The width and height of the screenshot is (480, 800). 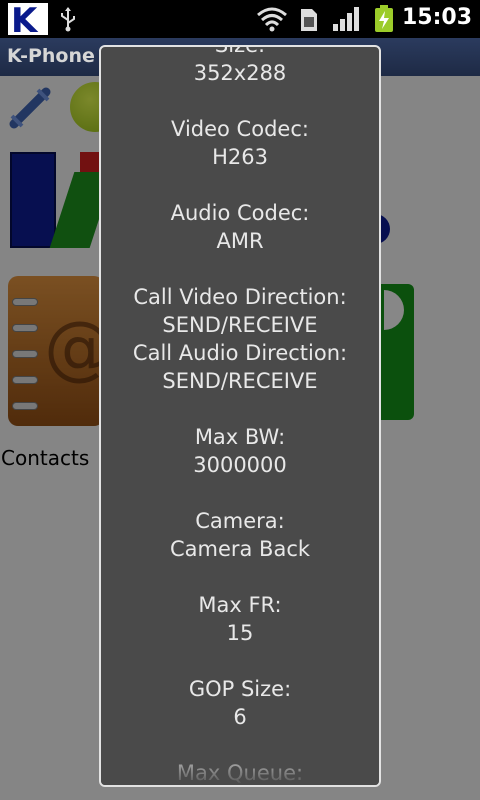 What do you see at coordinates (68, 19) in the screenshot?
I see `usb-icon` at bounding box center [68, 19].